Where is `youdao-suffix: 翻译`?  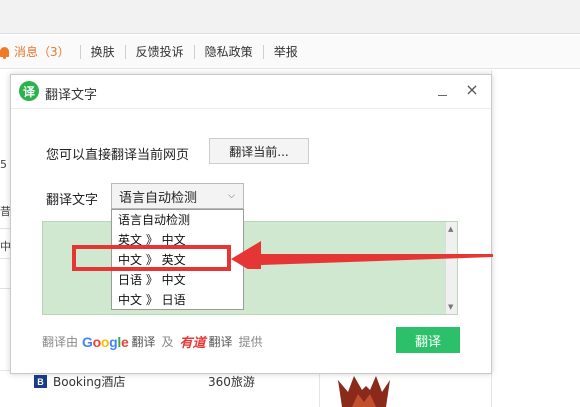 youdao-suffix: 翻译 is located at coordinates (220, 342).